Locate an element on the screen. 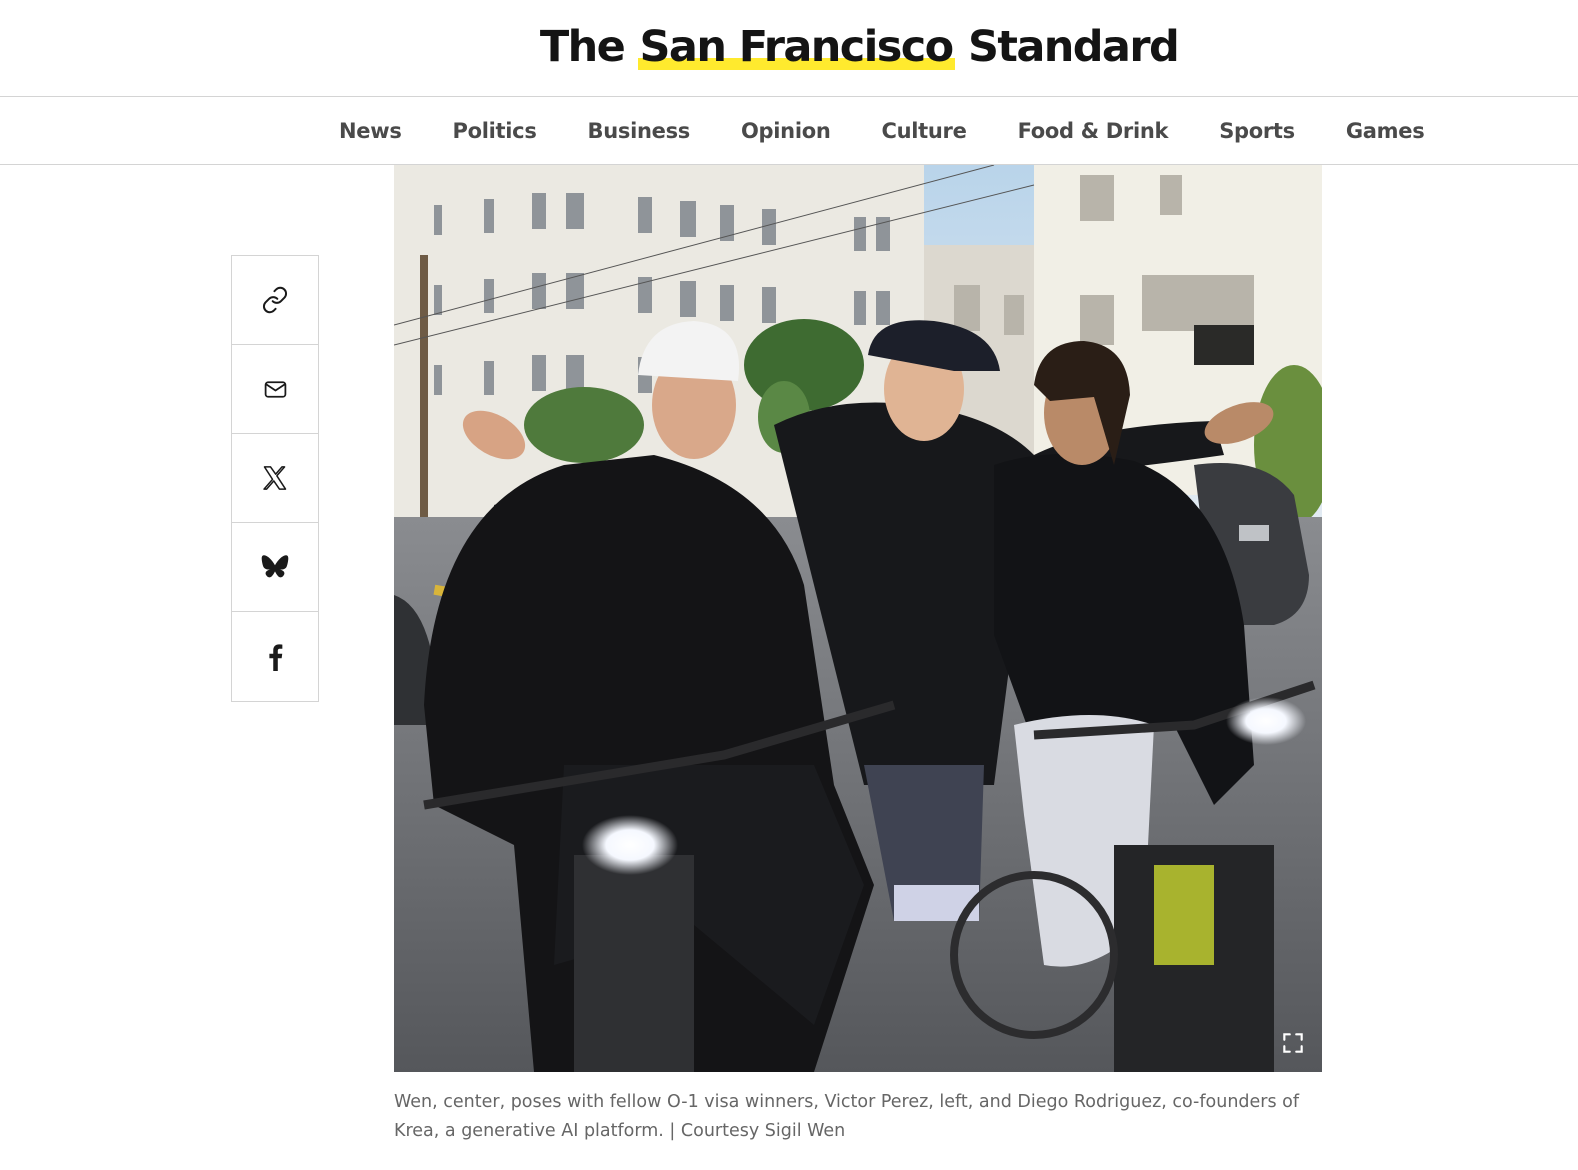 The height and width of the screenshot is (1170, 1578). x-icon is located at coordinates (275, 478).